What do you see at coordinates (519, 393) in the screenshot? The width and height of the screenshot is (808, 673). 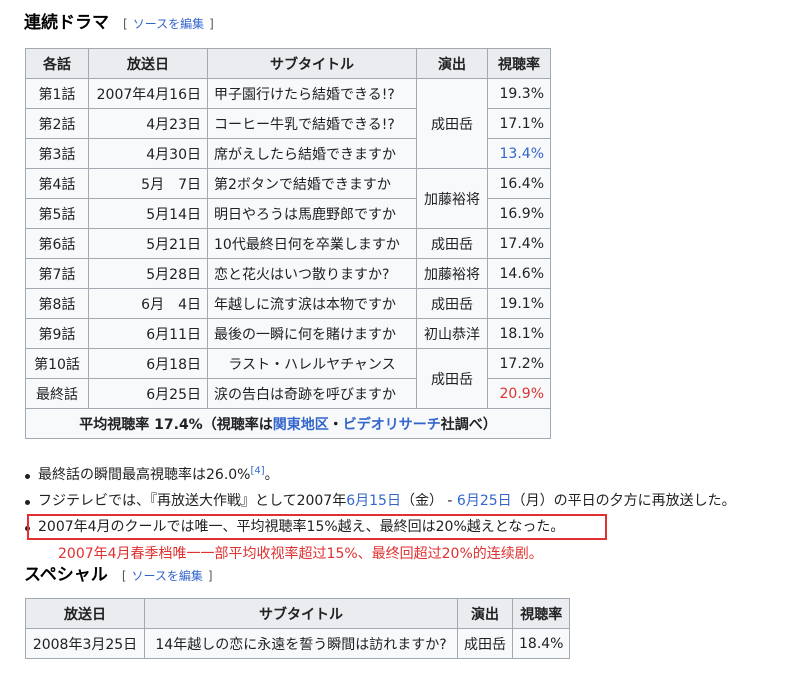 I see `rating-cell-highest: 20.9%` at bounding box center [519, 393].